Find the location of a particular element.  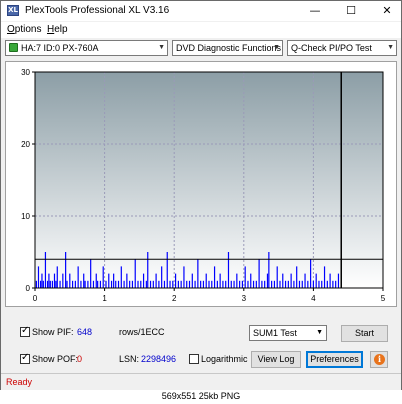

window-title: PlexTools Professional XL V3.16 is located at coordinates (97, 10).